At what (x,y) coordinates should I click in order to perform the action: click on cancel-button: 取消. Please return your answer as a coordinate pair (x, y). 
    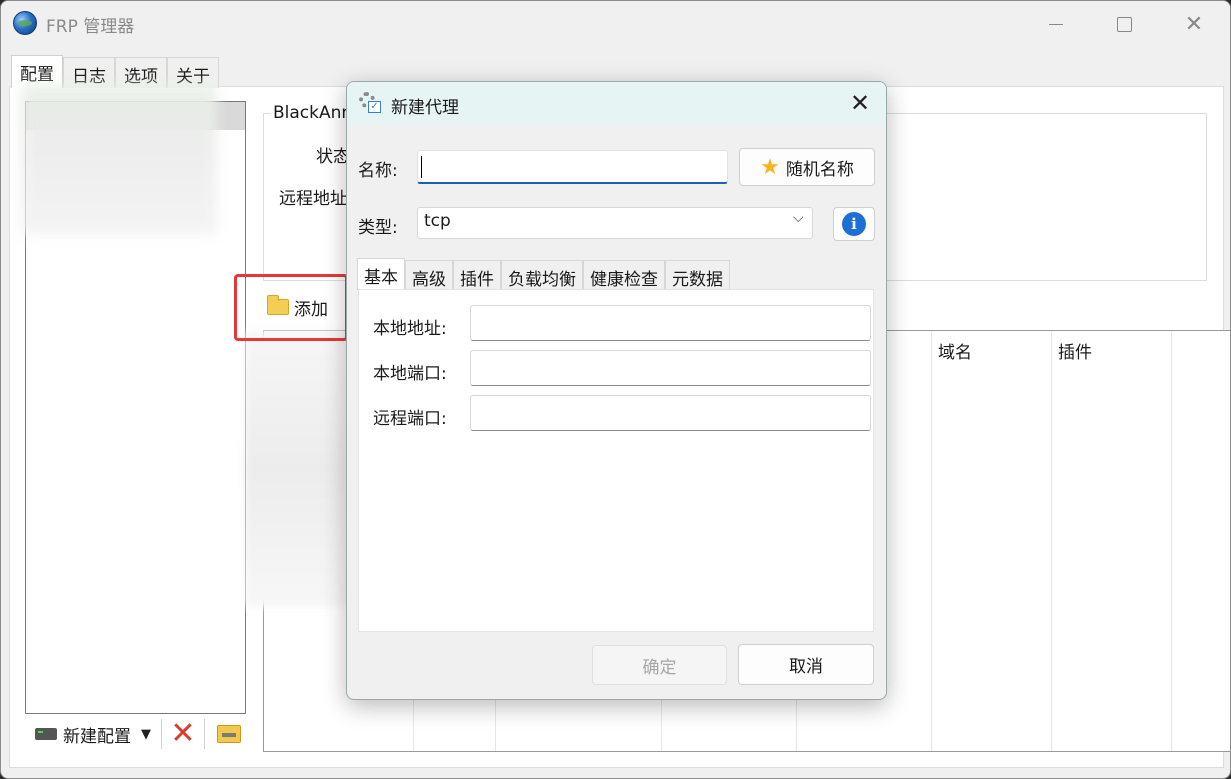
    Looking at the image, I should click on (806, 664).